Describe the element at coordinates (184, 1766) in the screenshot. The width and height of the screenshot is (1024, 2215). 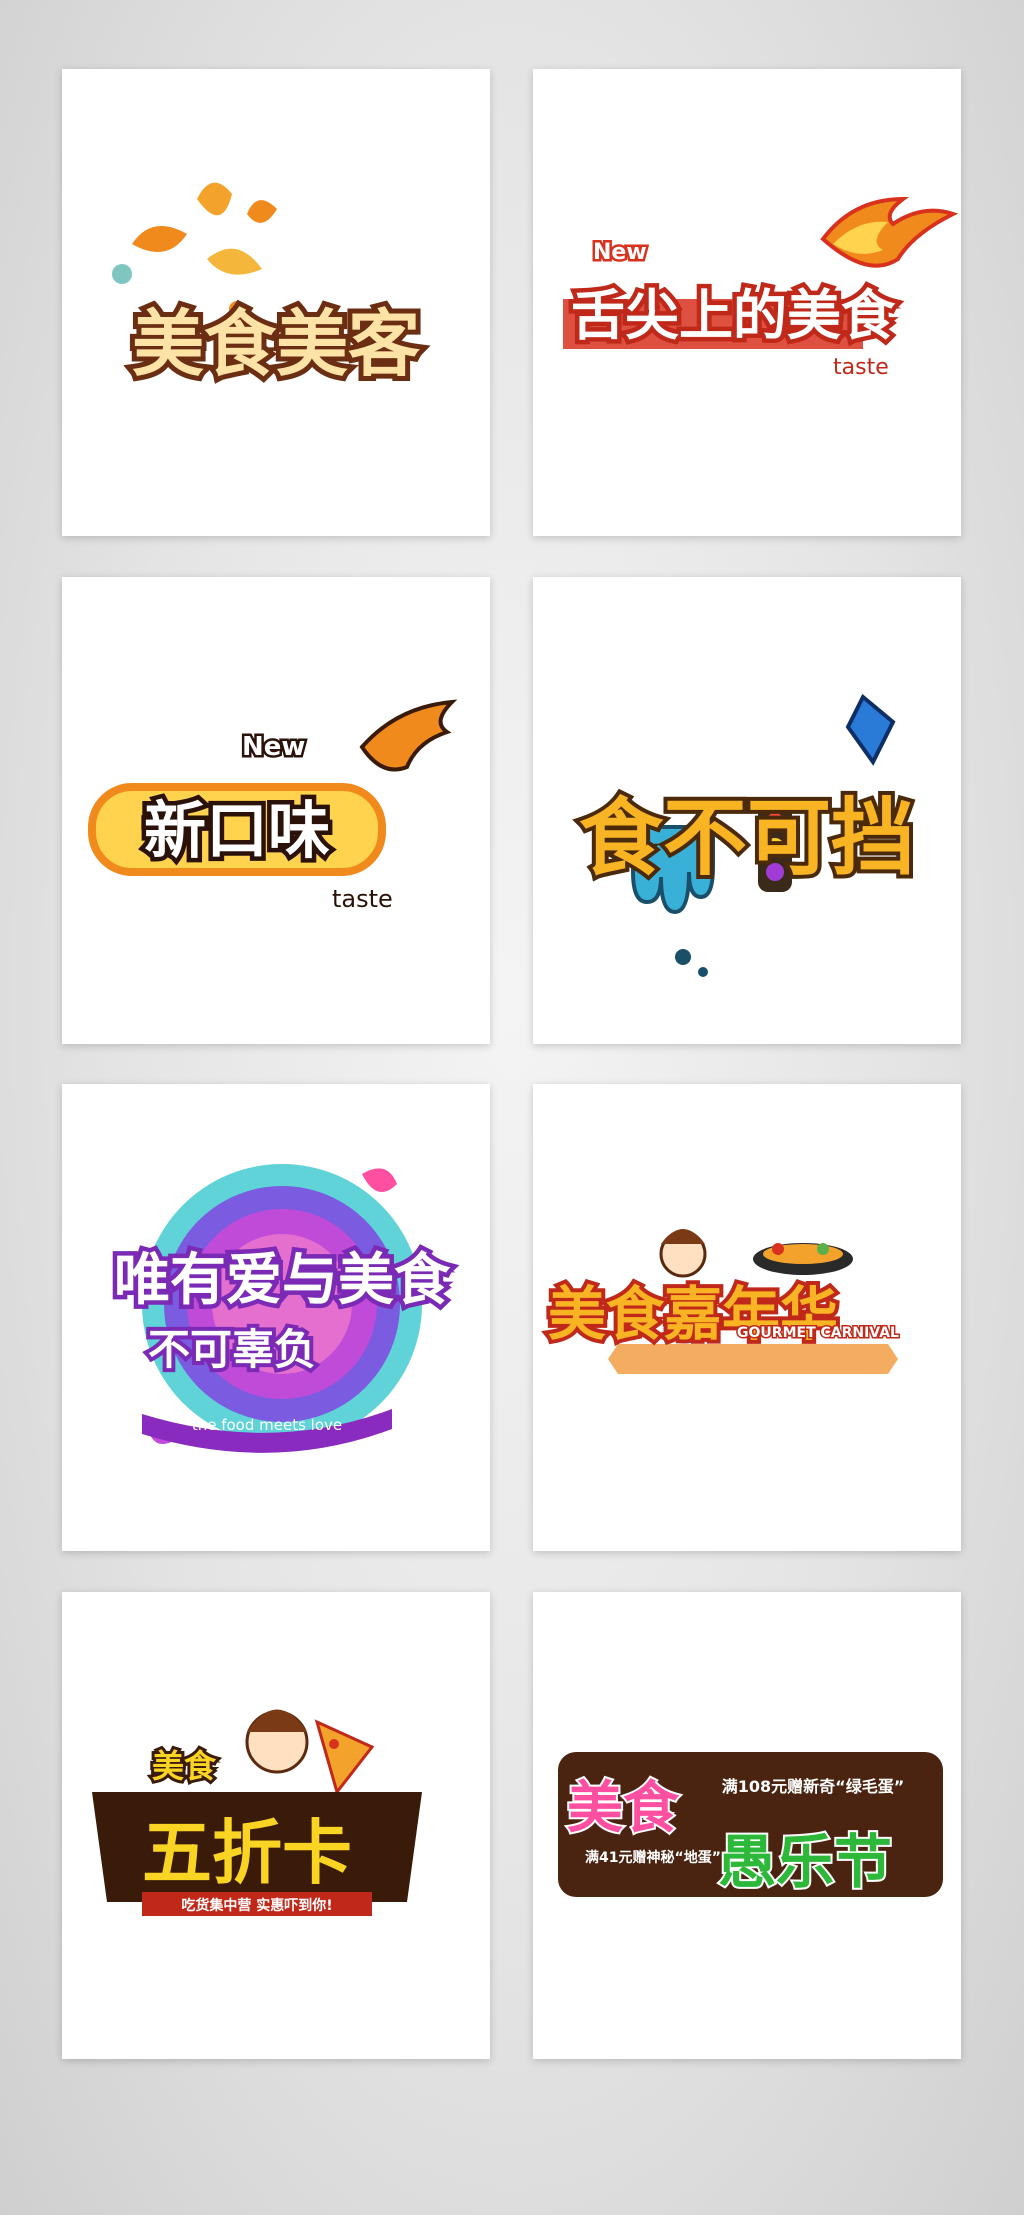
I see `sticker-kicker: 美食` at that location.